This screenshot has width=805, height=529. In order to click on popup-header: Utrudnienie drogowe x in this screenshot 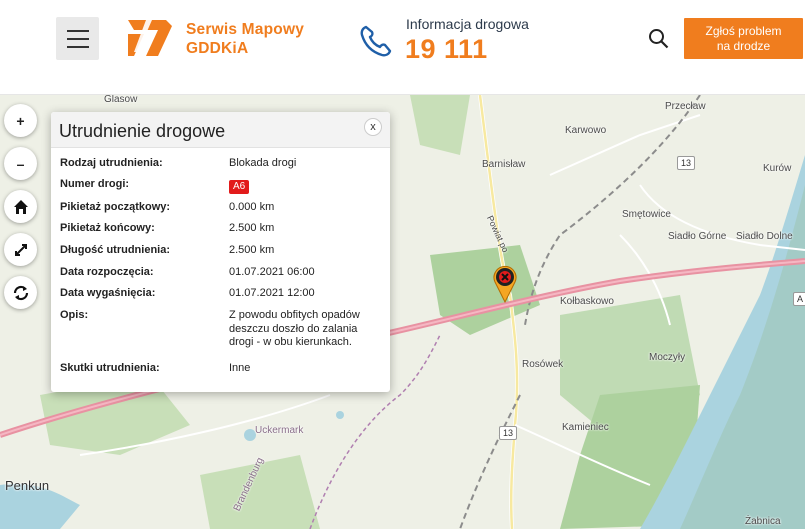, I will do `click(220, 130)`.